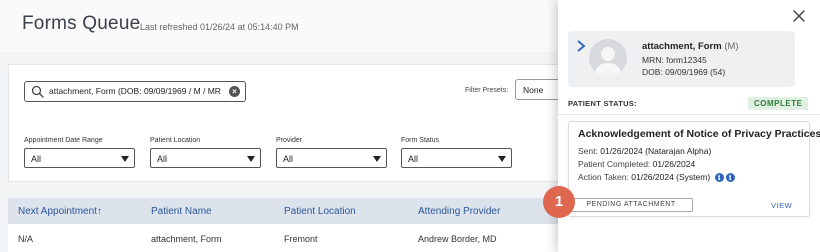 The image size is (820, 252). What do you see at coordinates (588, 151) in the screenshot?
I see `sent-label: Sent:` at bounding box center [588, 151].